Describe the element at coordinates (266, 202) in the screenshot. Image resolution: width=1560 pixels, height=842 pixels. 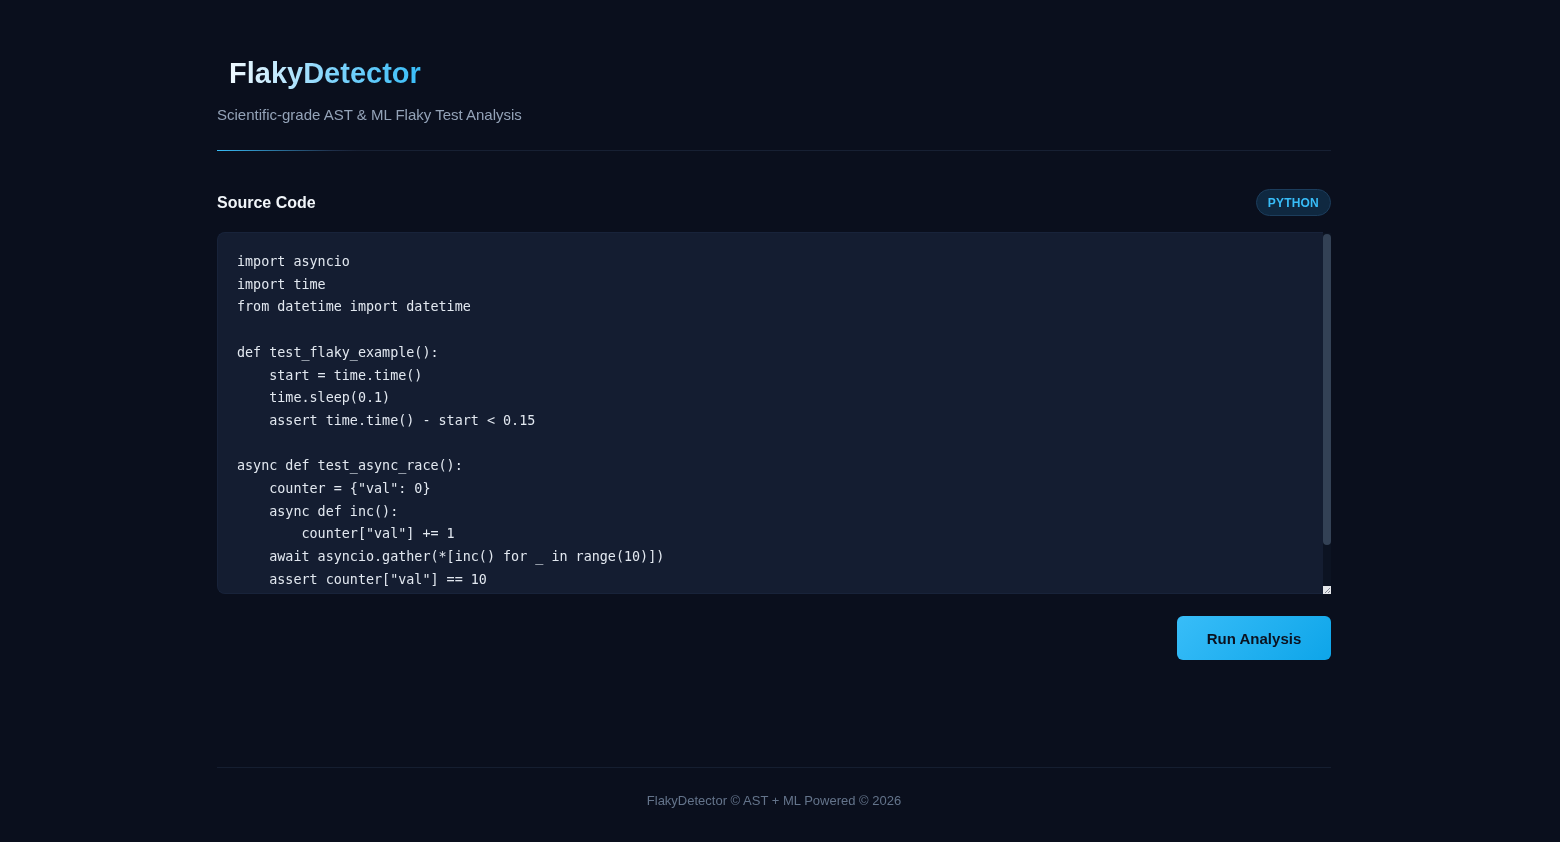
I see `section-heading: Source Code` at that location.